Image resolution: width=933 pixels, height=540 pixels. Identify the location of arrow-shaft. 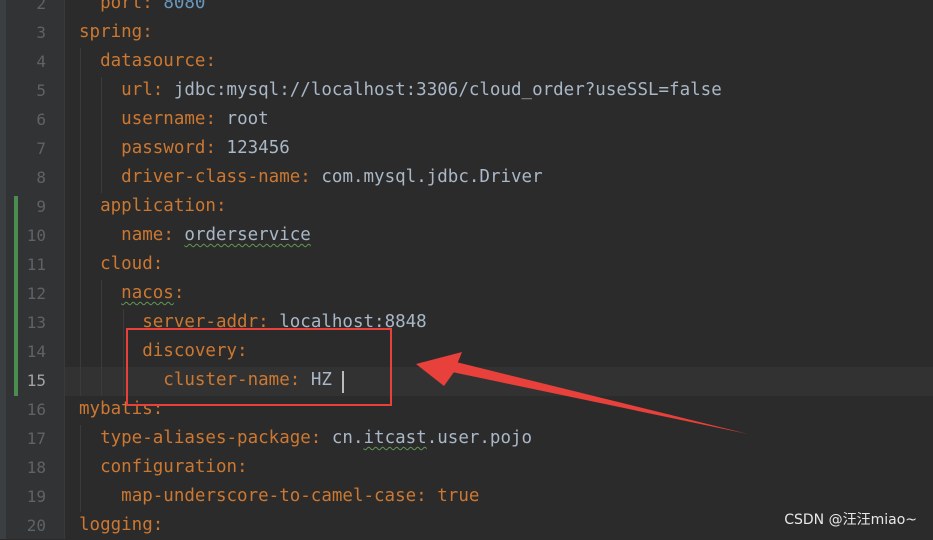
(600, 398).